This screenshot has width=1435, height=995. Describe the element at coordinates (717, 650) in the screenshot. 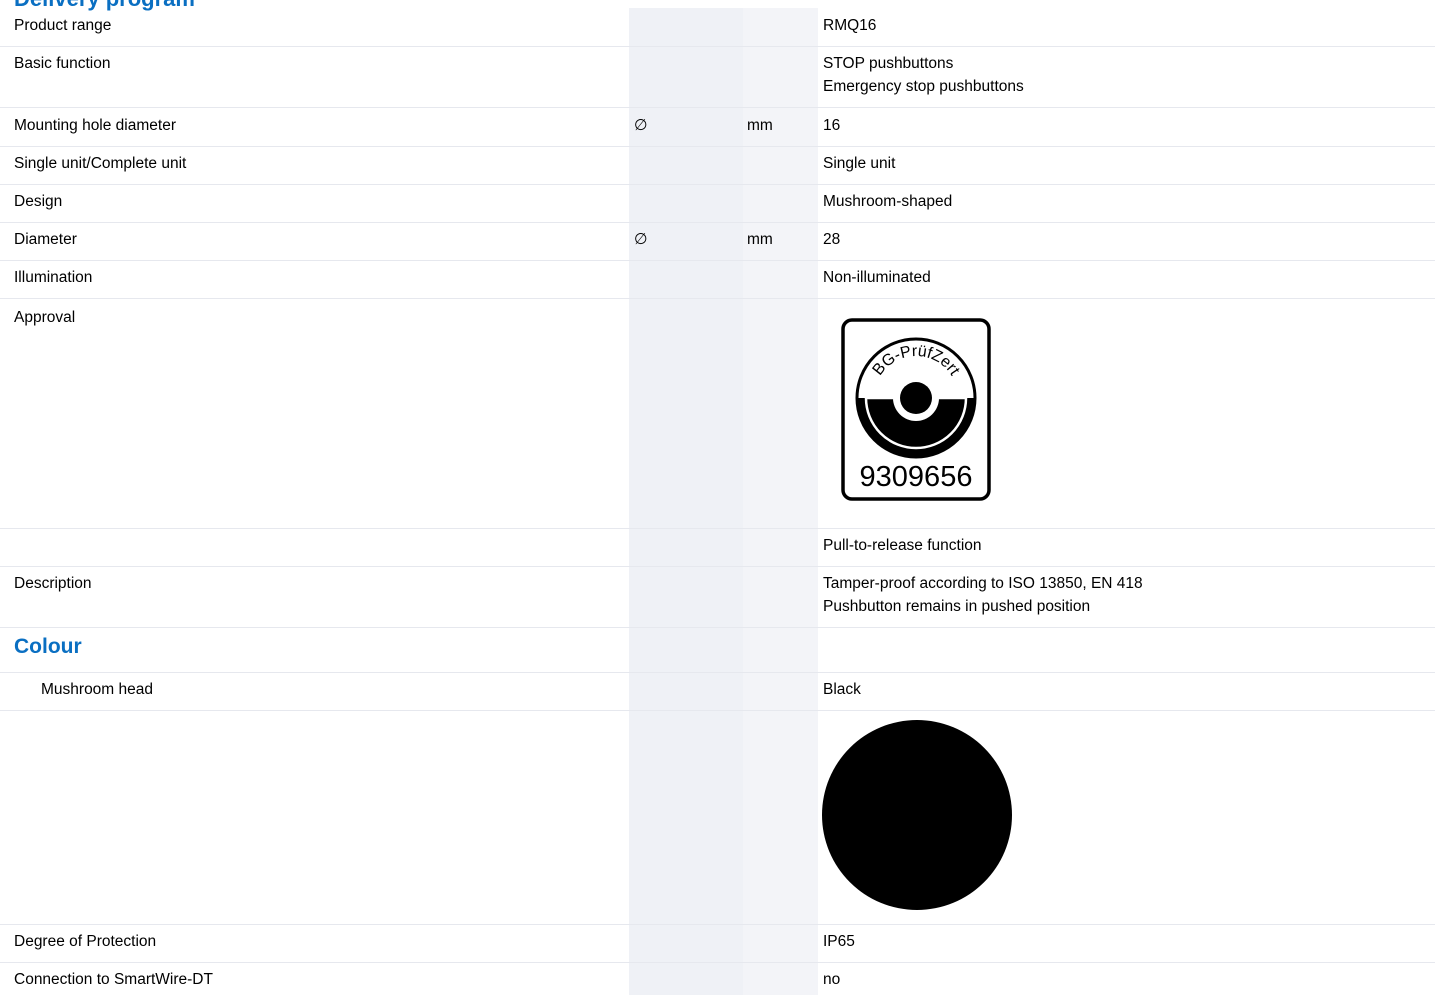

I see `section-colour: Colour` at that location.